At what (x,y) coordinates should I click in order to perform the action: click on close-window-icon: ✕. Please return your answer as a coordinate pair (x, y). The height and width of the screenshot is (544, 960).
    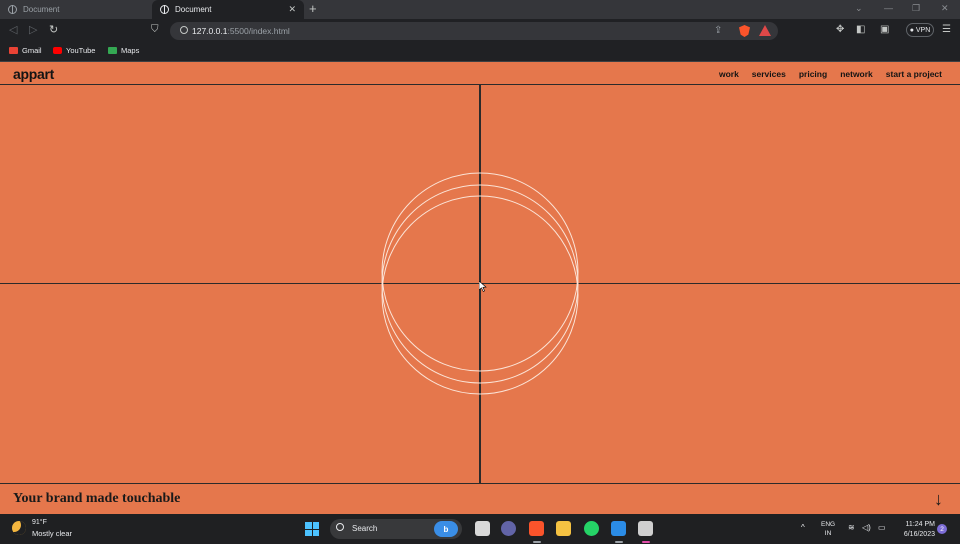
    Looking at the image, I should click on (945, 8).